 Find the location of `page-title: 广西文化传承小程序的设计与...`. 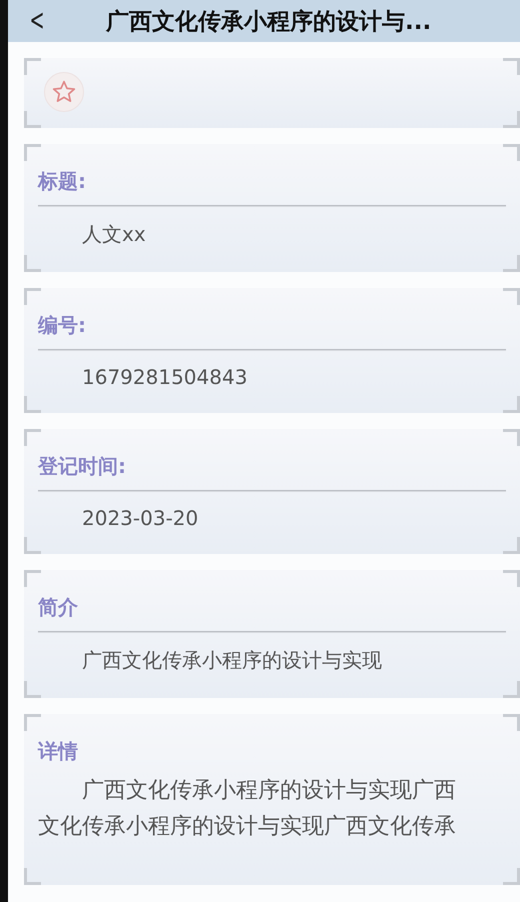

page-title: 广西文化传承小程序的设计与... is located at coordinates (269, 22).